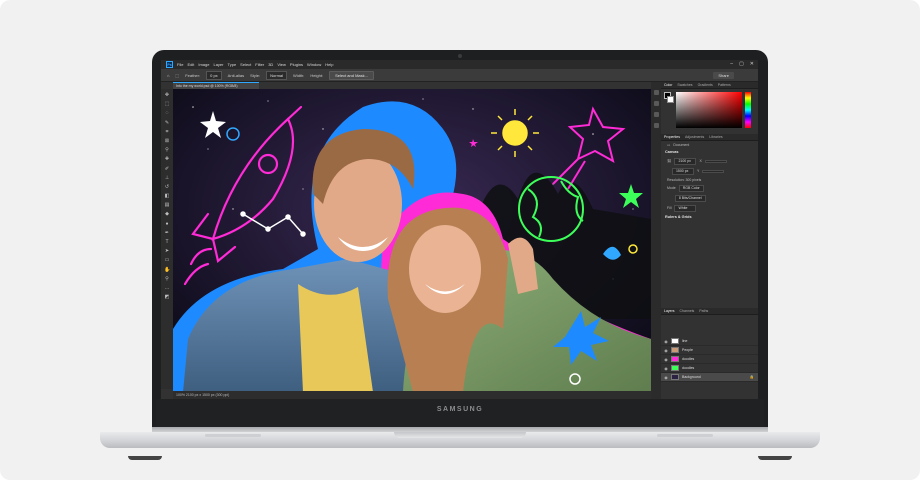 The width and height of the screenshot is (920, 480). What do you see at coordinates (672, 137) in the screenshot?
I see `tab-properties: Properties` at bounding box center [672, 137].